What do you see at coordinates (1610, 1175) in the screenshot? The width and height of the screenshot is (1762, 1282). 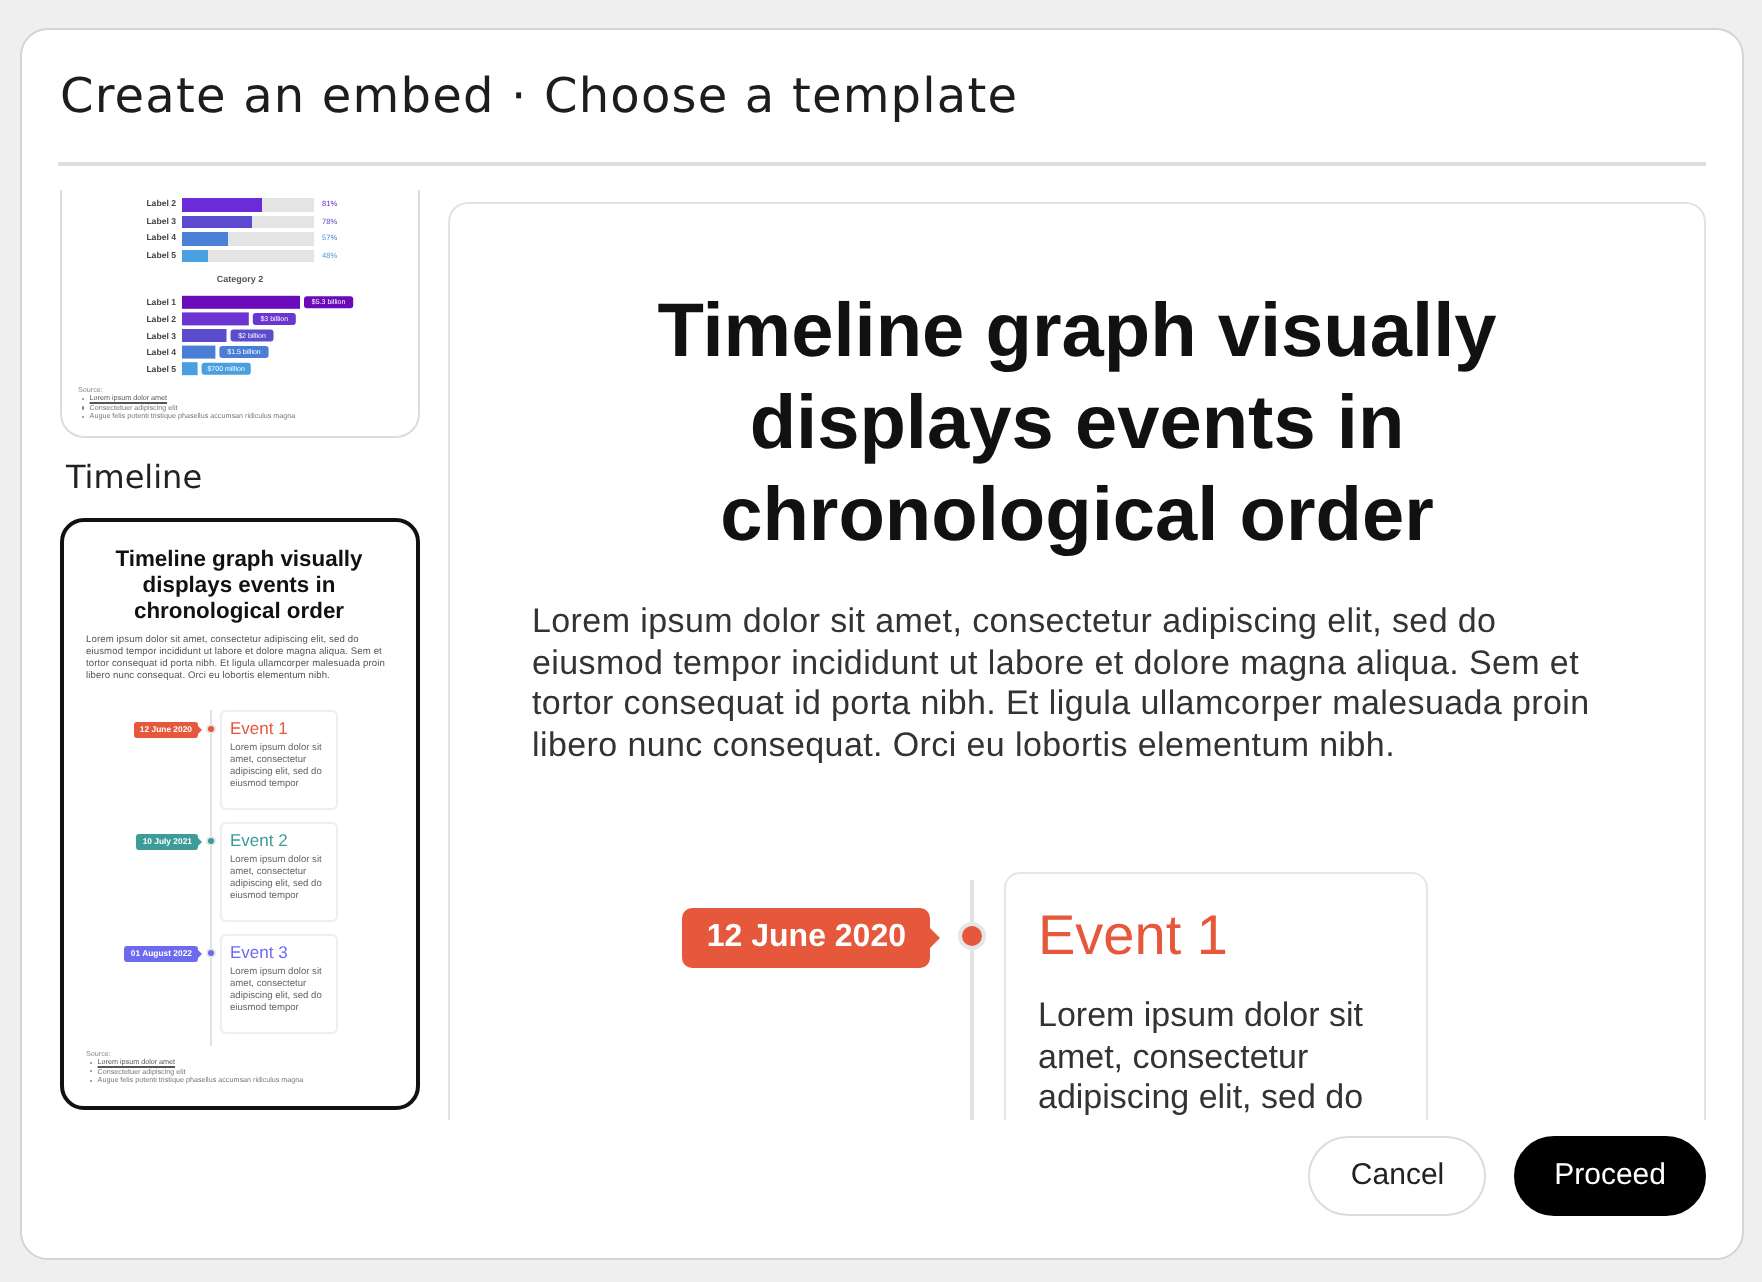 I see `proceed-button: Proceed` at bounding box center [1610, 1175].